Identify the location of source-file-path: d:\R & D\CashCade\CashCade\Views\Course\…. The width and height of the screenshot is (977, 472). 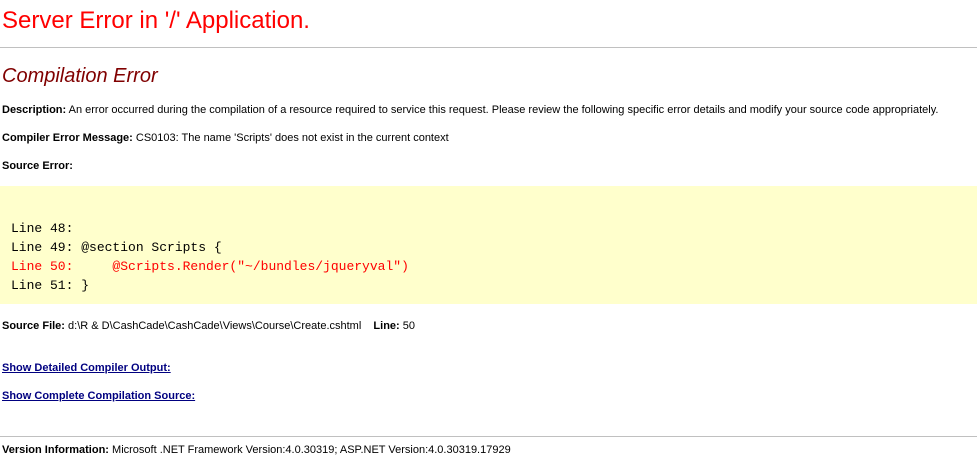
(215, 326).